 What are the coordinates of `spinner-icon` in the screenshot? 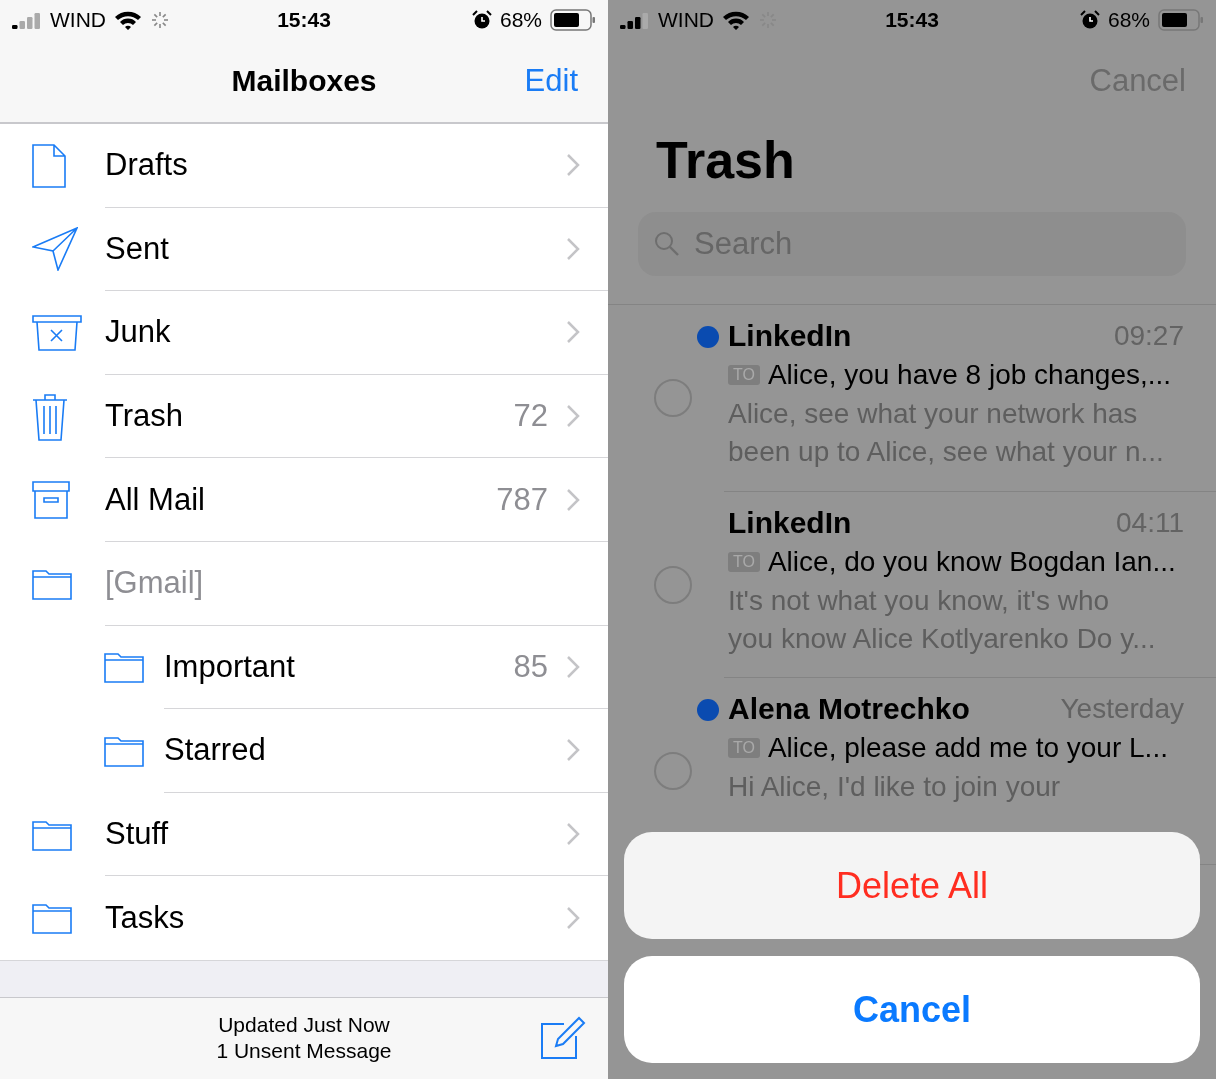 It's located at (160, 20).